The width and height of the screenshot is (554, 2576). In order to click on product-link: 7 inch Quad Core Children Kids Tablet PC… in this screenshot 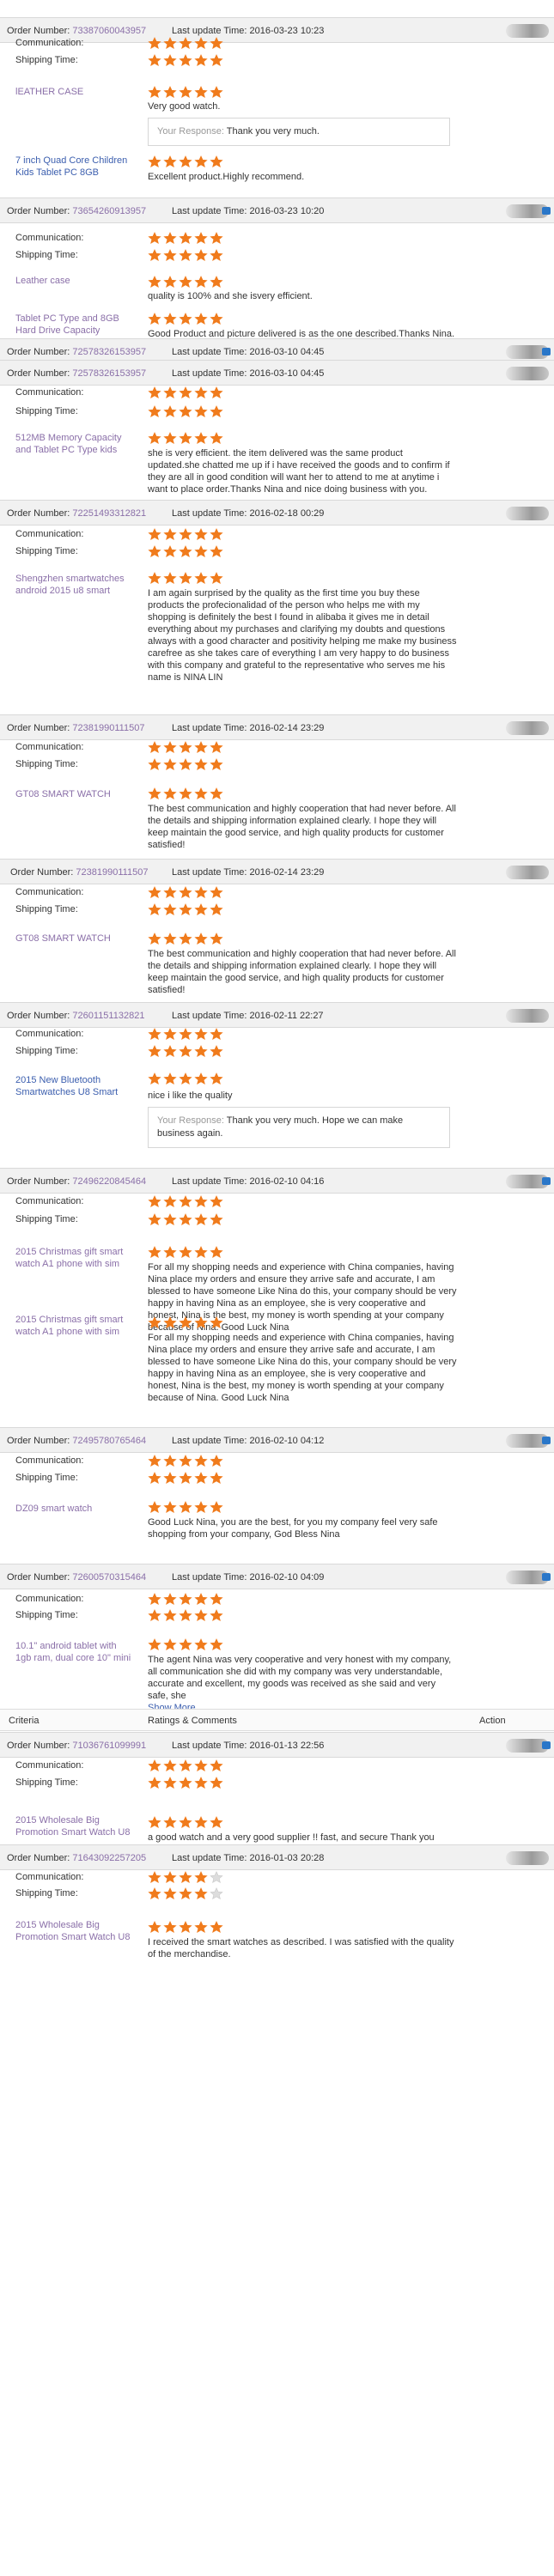, I will do `click(73, 167)`.